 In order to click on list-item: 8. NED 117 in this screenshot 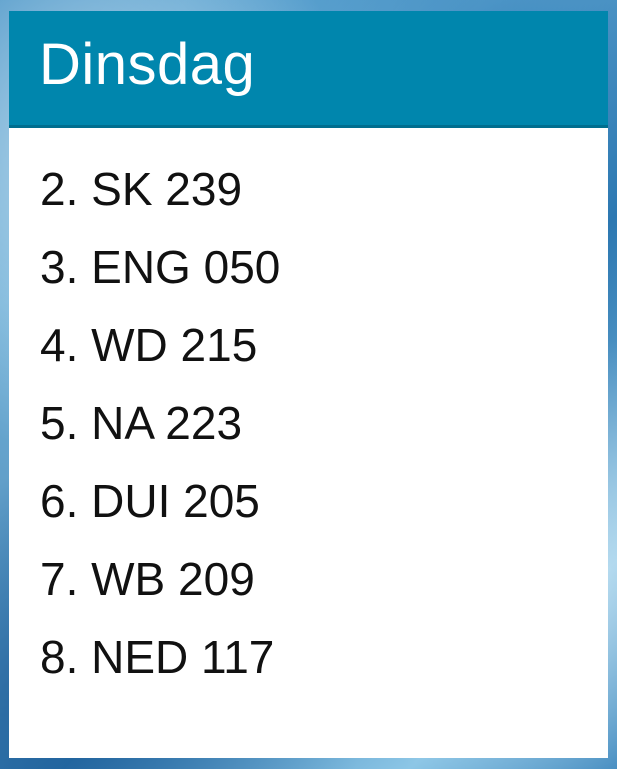, I will do `click(157, 657)`.